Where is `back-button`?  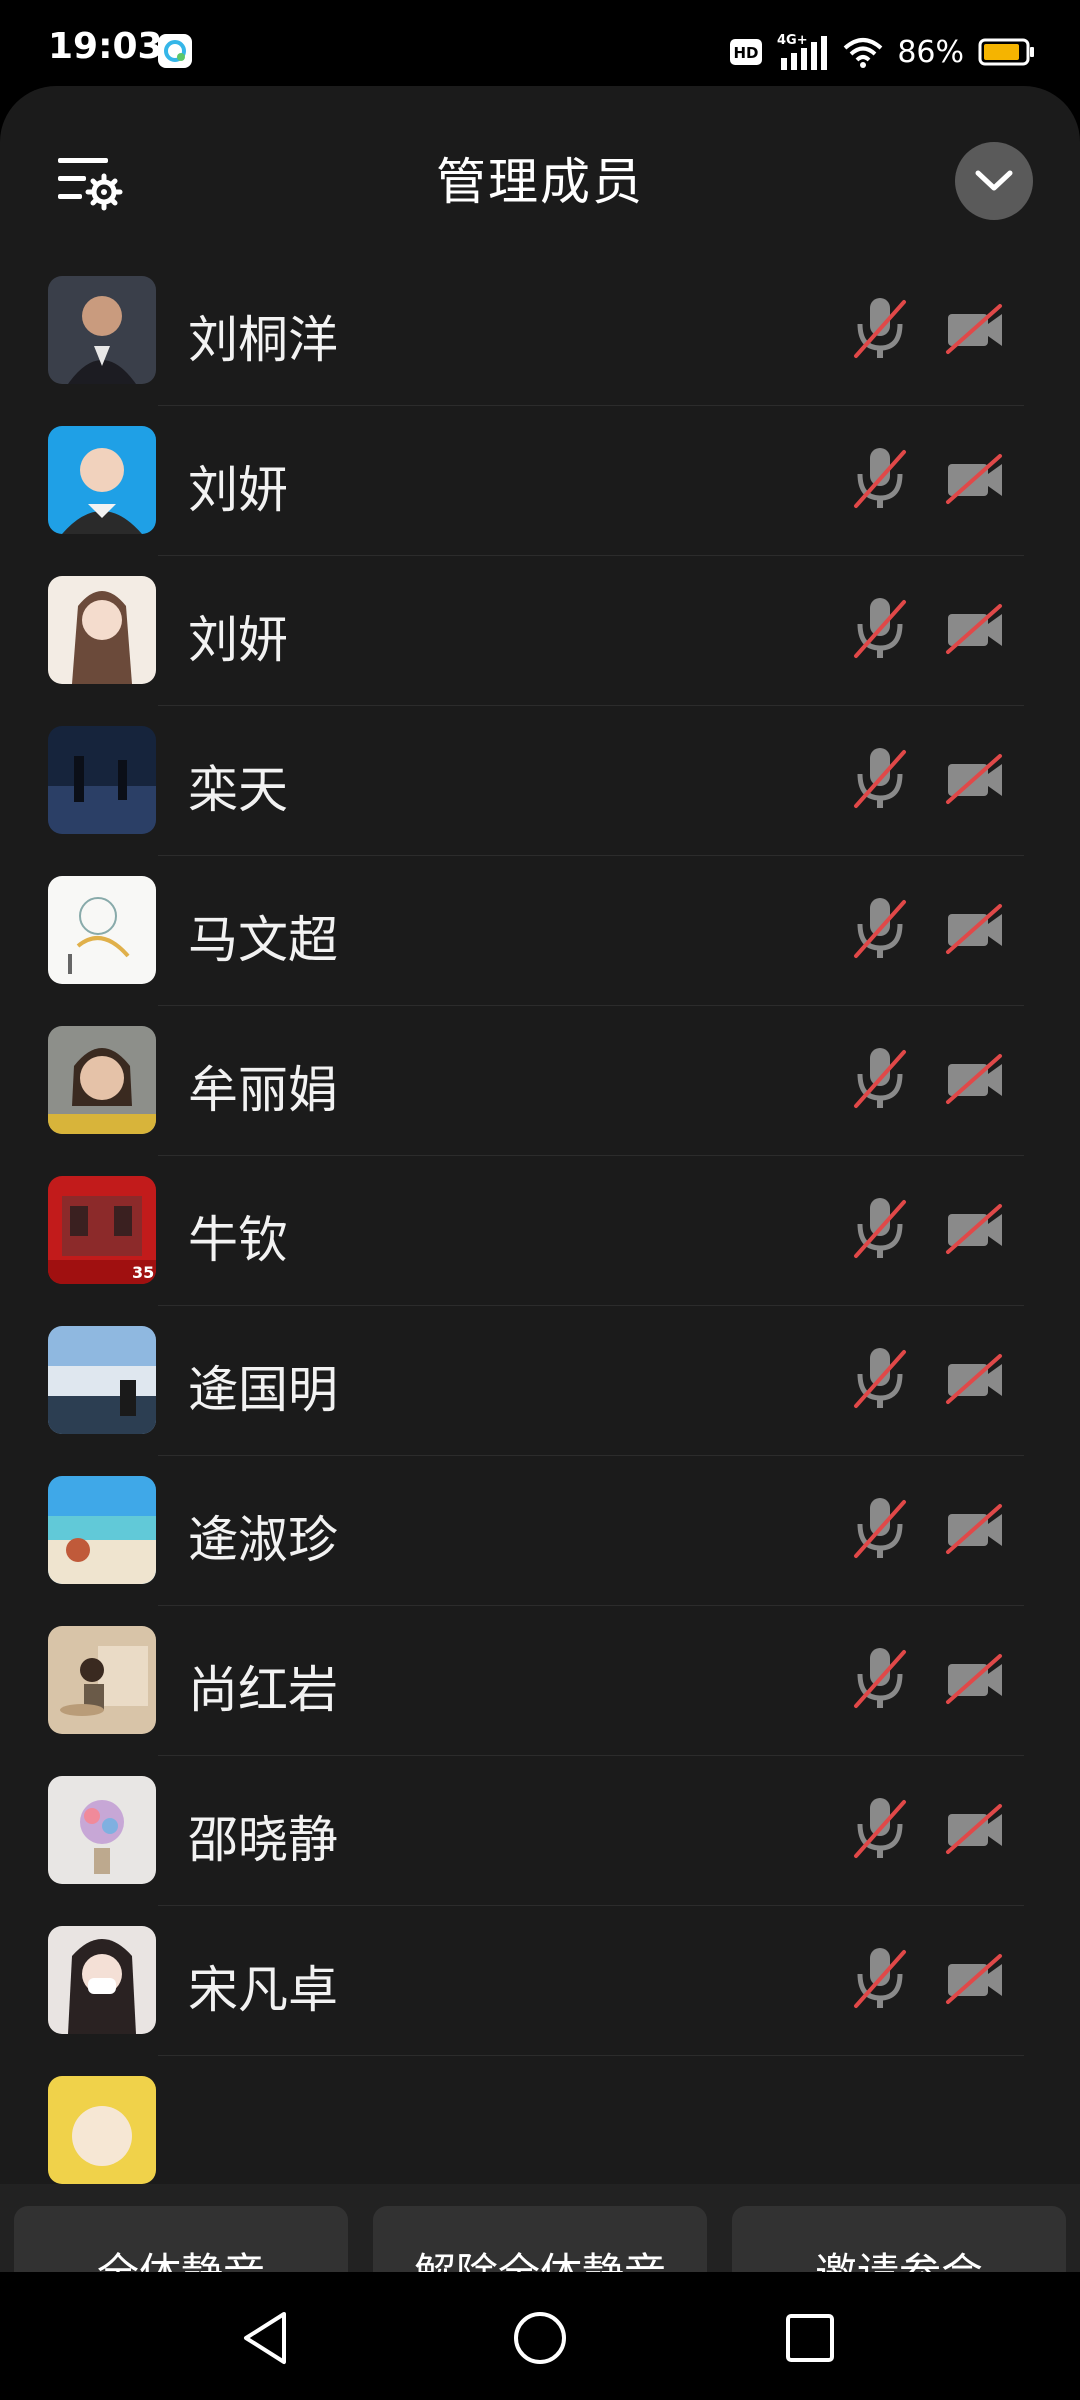
back-button is located at coordinates (266, 2338).